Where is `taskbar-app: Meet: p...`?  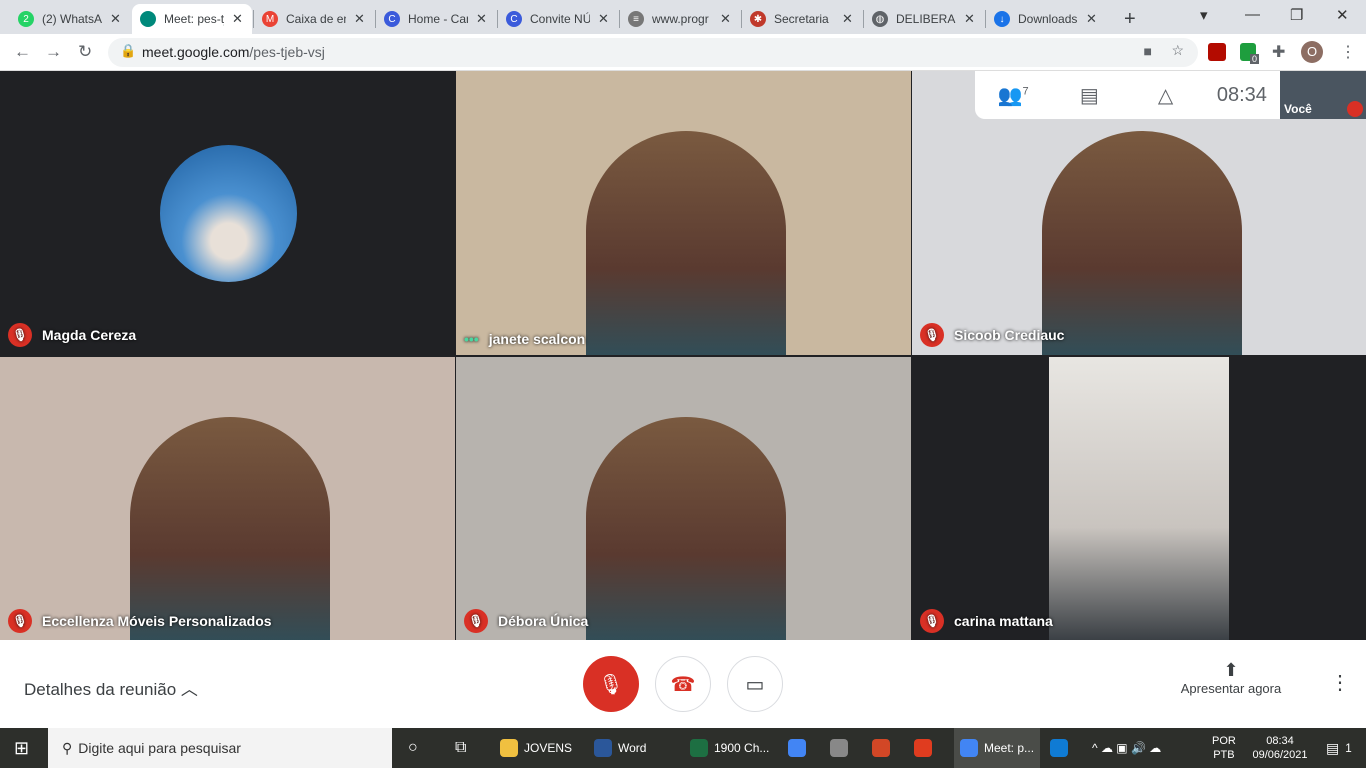 taskbar-app: Meet: p... is located at coordinates (997, 748).